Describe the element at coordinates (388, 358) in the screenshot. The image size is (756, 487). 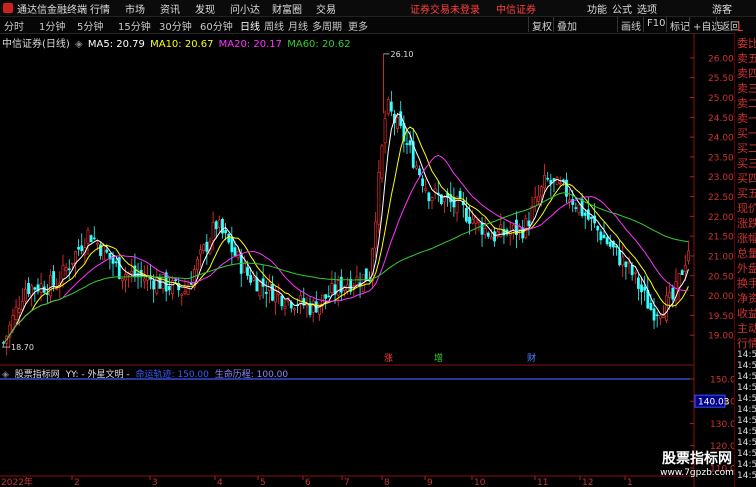
I see `event-marker: 涨` at that location.